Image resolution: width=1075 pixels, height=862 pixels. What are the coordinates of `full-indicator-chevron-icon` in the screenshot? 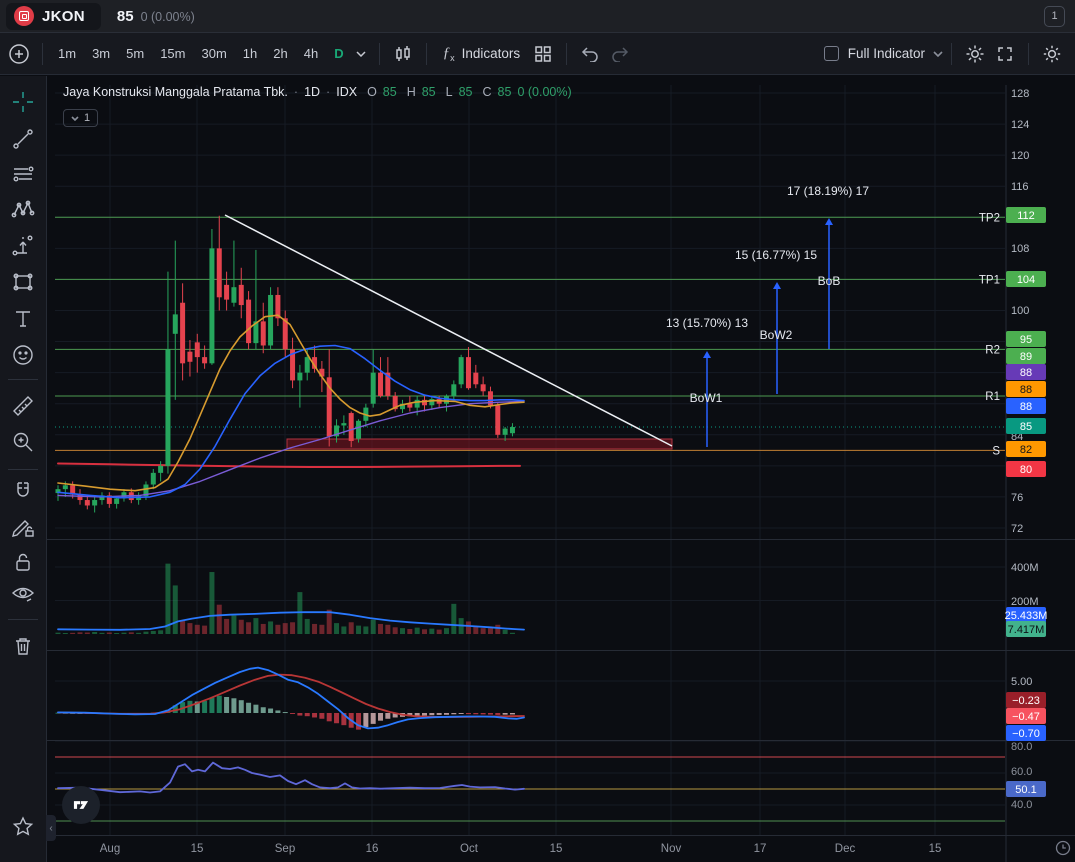 It's located at (938, 53).